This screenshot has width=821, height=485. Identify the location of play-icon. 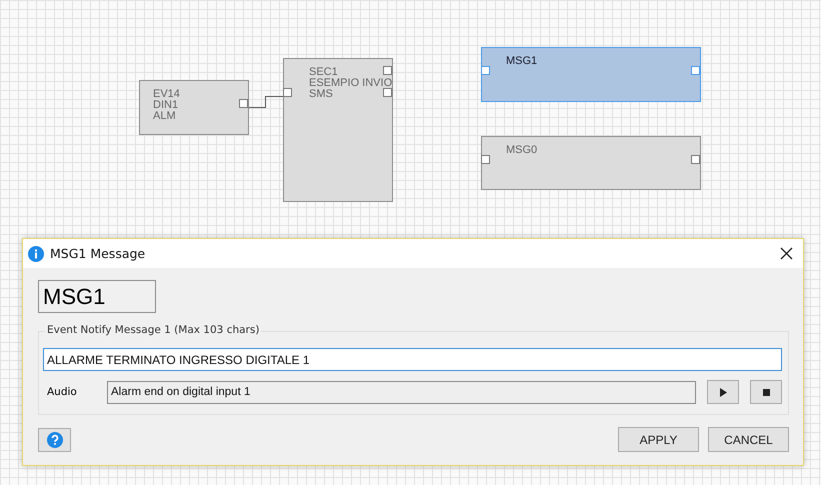
(723, 392).